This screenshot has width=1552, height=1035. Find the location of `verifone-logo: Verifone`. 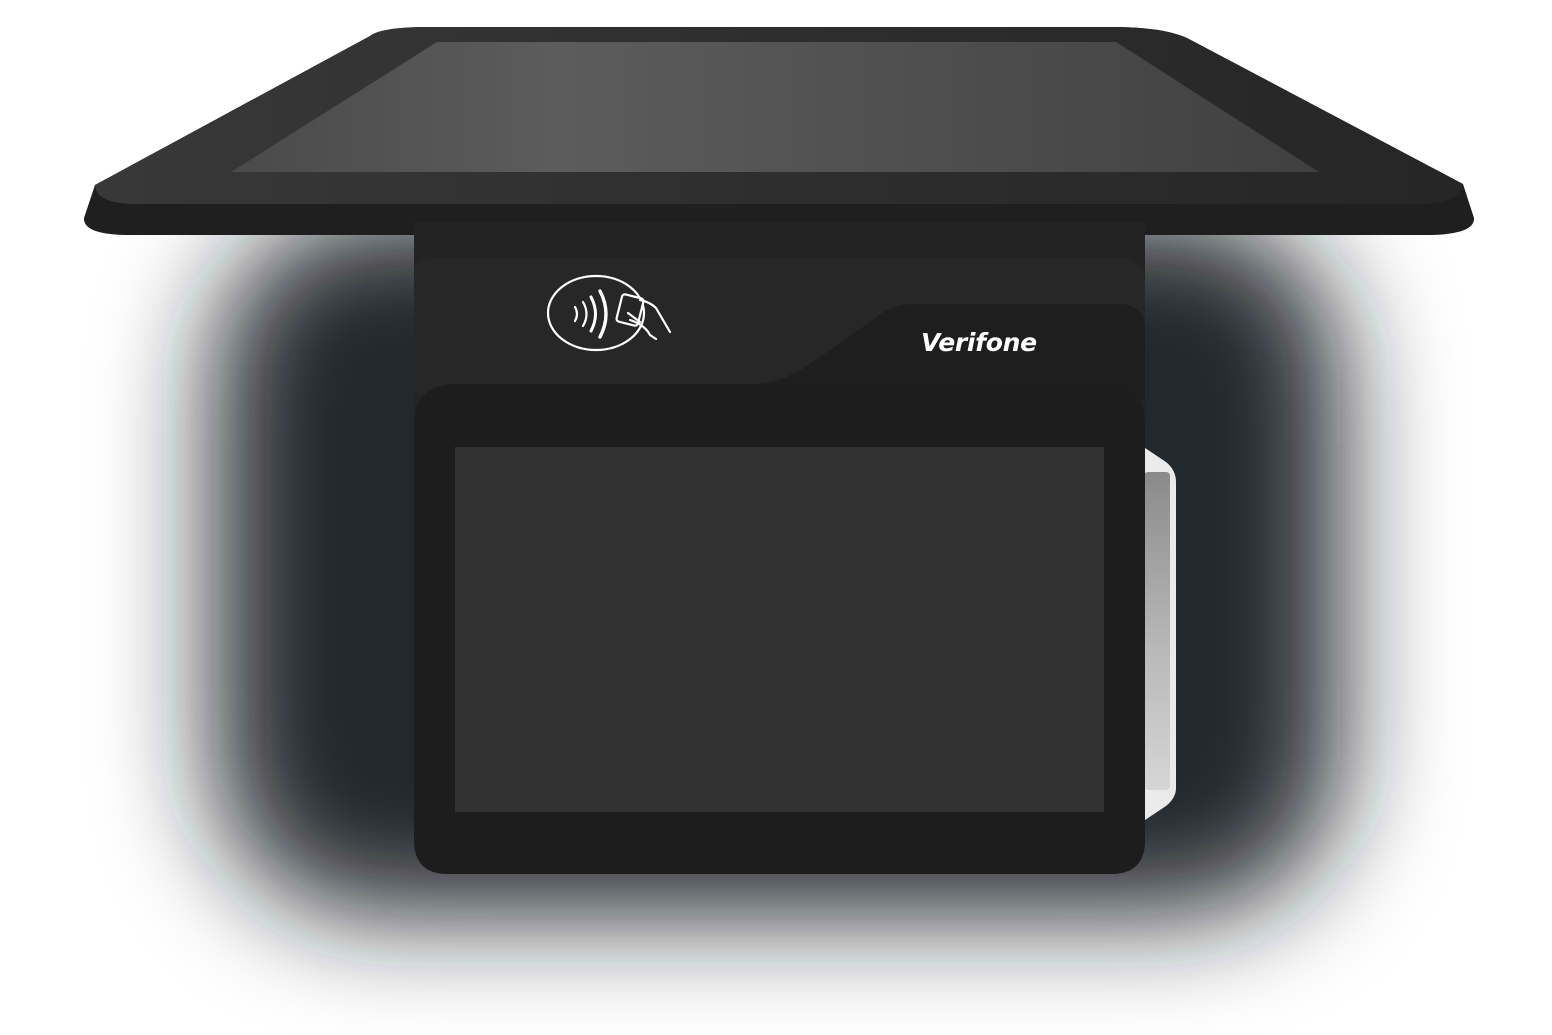

verifone-logo: Verifone is located at coordinates (979, 342).